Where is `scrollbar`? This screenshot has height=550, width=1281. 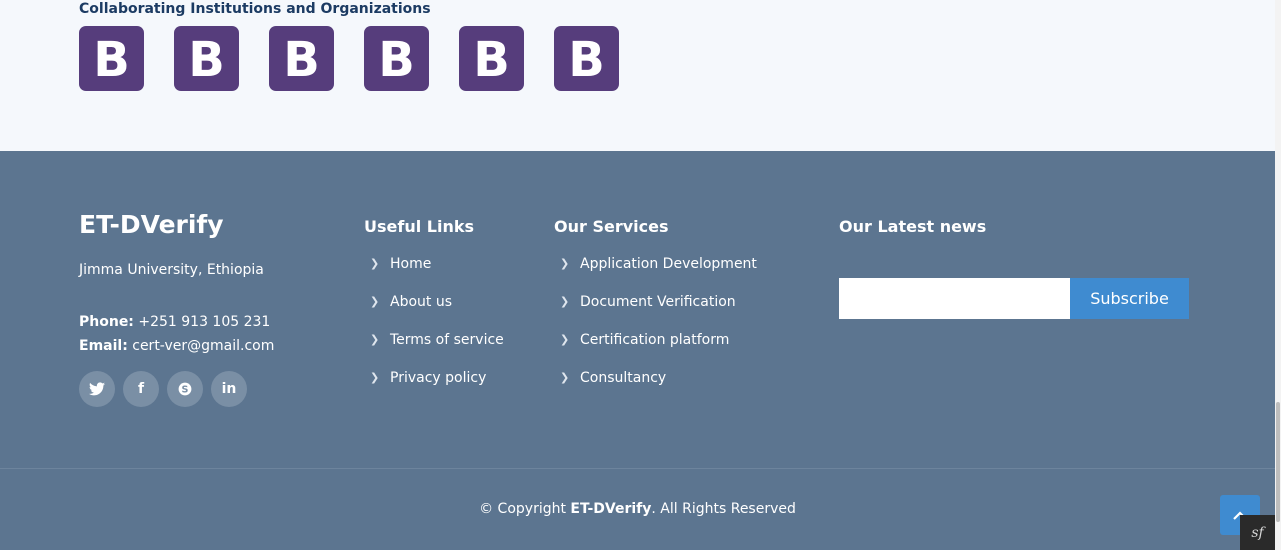
scrollbar is located at coordinates (1278, 275).